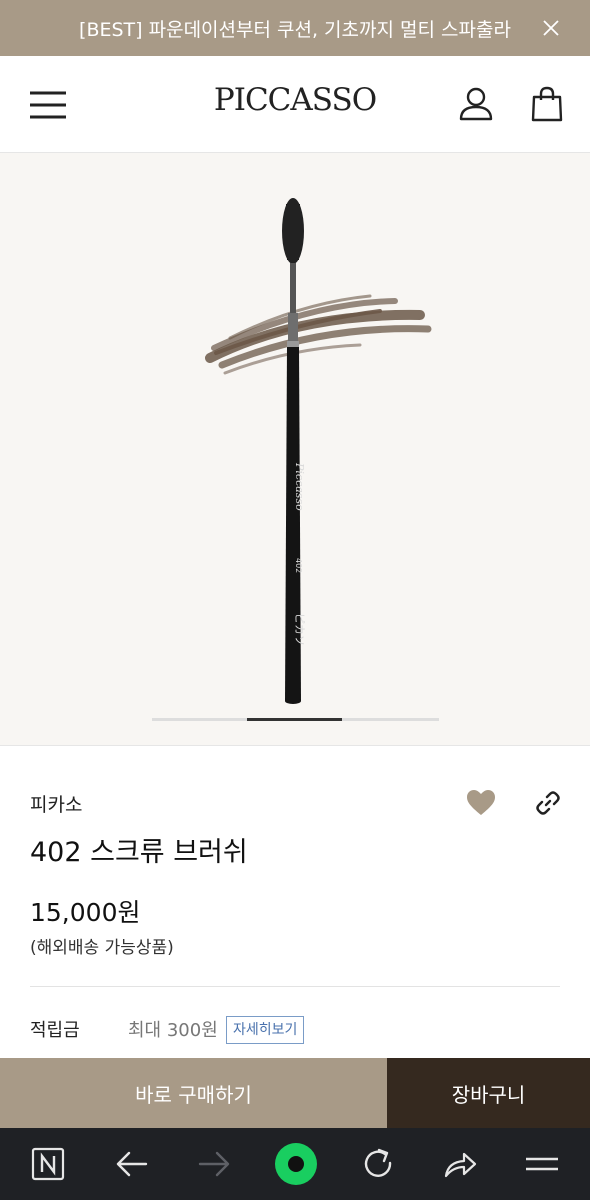 This screenshot has width=590, height=1200. I want to click on user-icon, so click(476, 104).